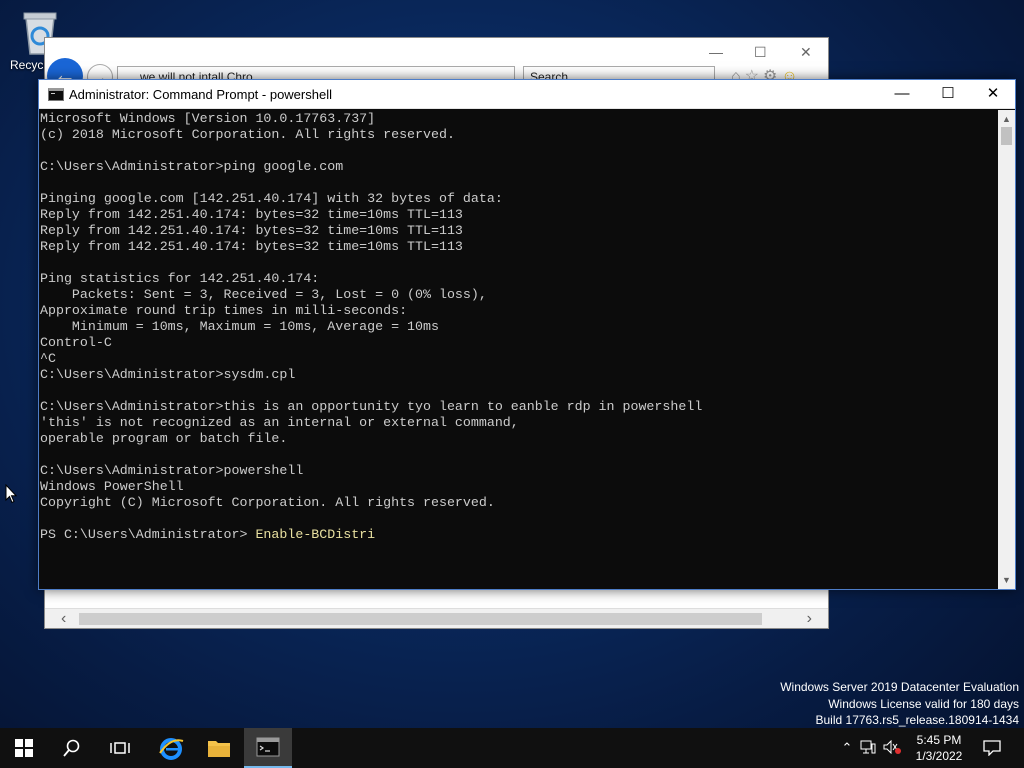  I want to click on notifications-icon, so click(992, 748).